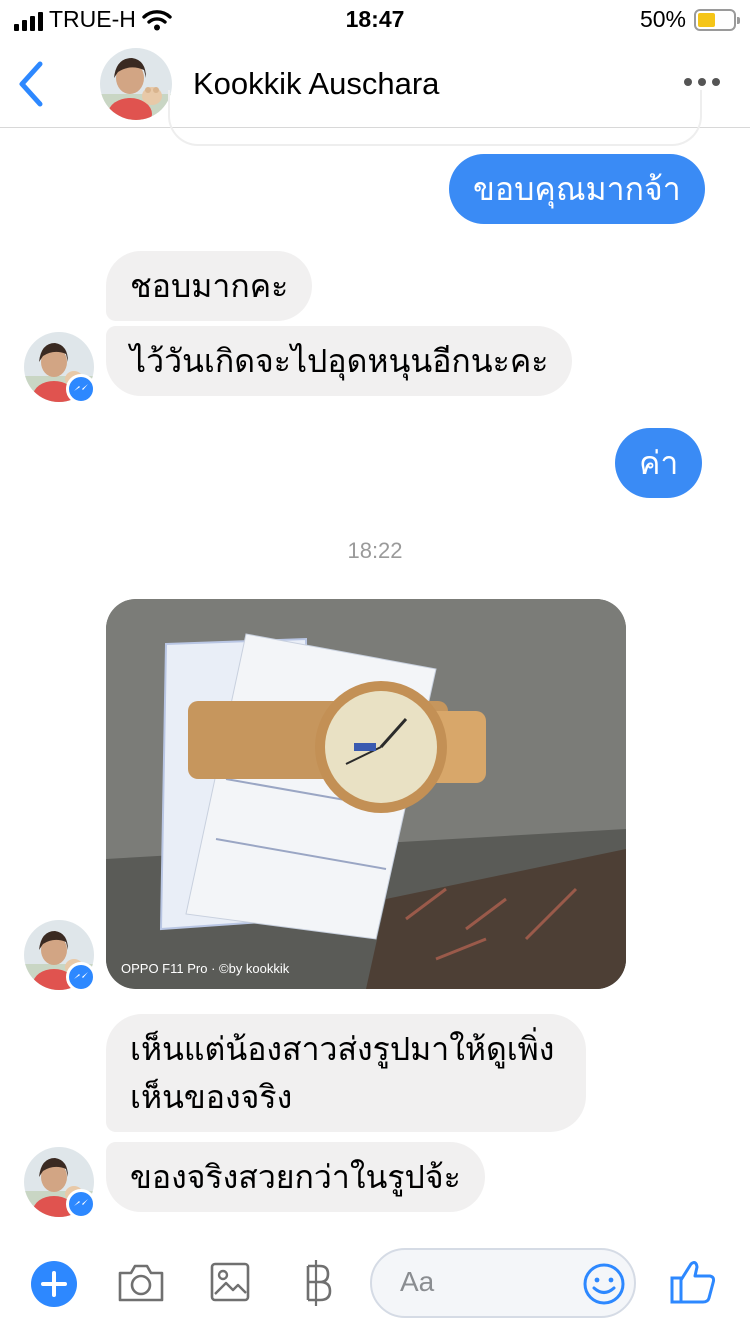 The width and height of the screenshot is (750, 1334). I want to click on battery-icon, so click(717, 19).